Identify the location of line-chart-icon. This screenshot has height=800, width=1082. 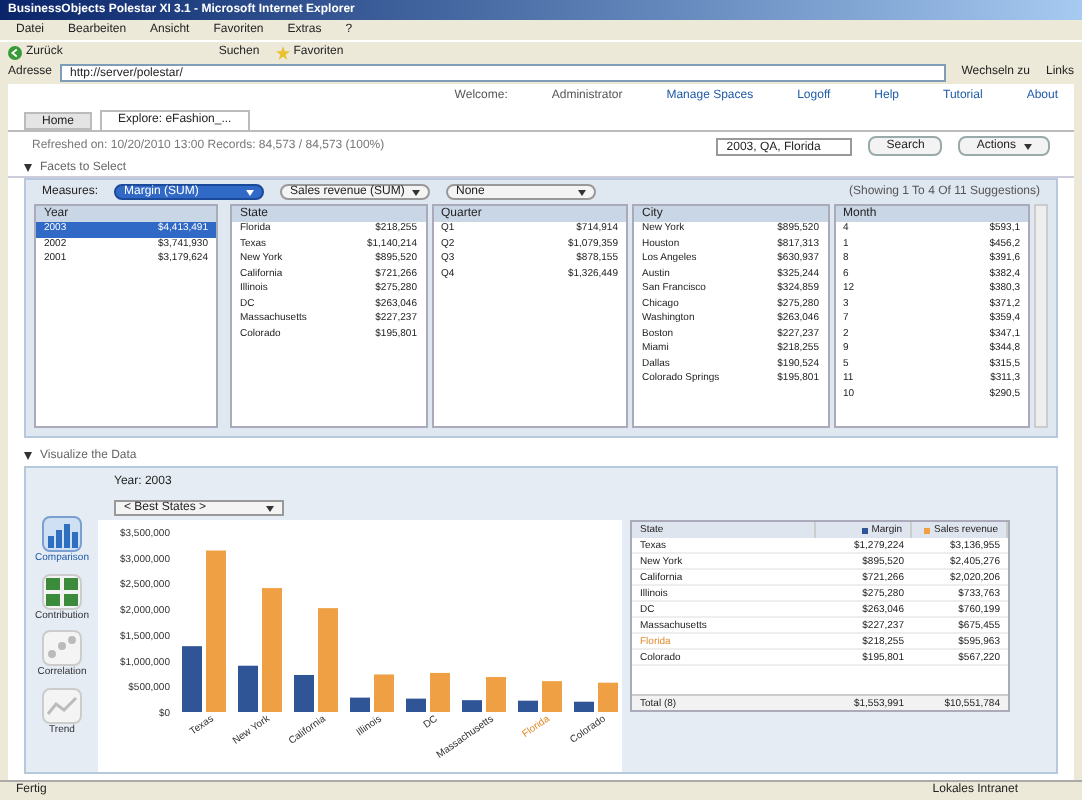
(62, 705).